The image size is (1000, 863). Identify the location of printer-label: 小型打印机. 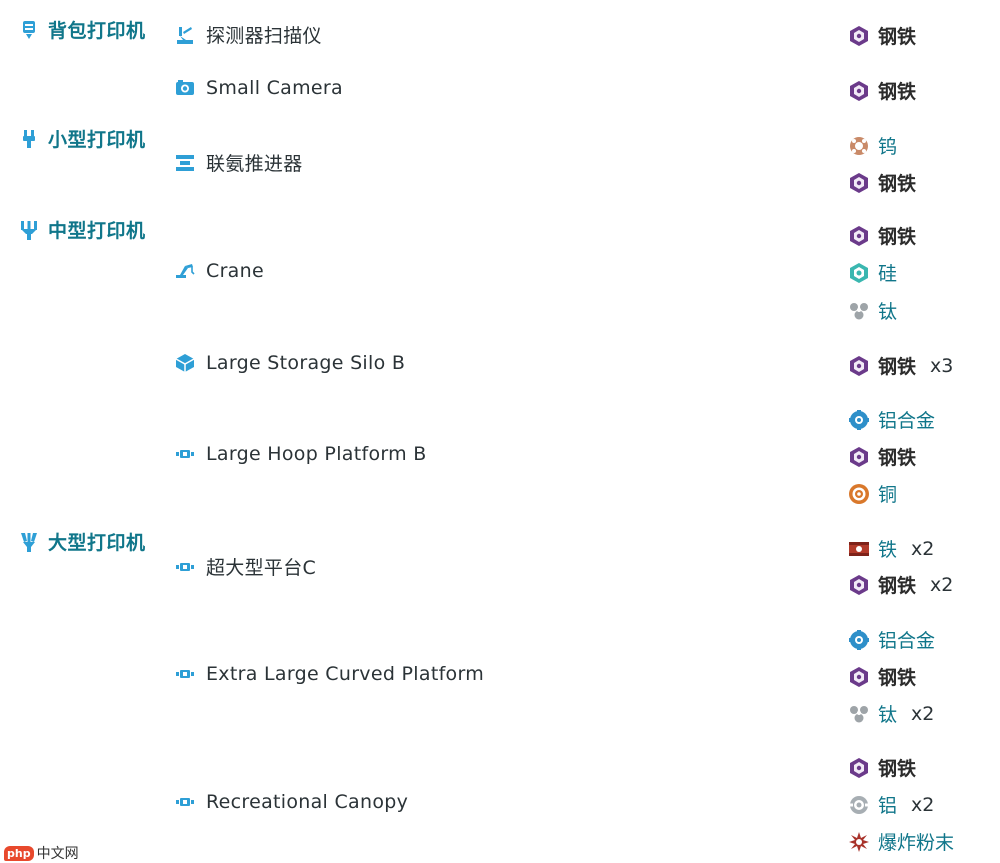
(97, 140).